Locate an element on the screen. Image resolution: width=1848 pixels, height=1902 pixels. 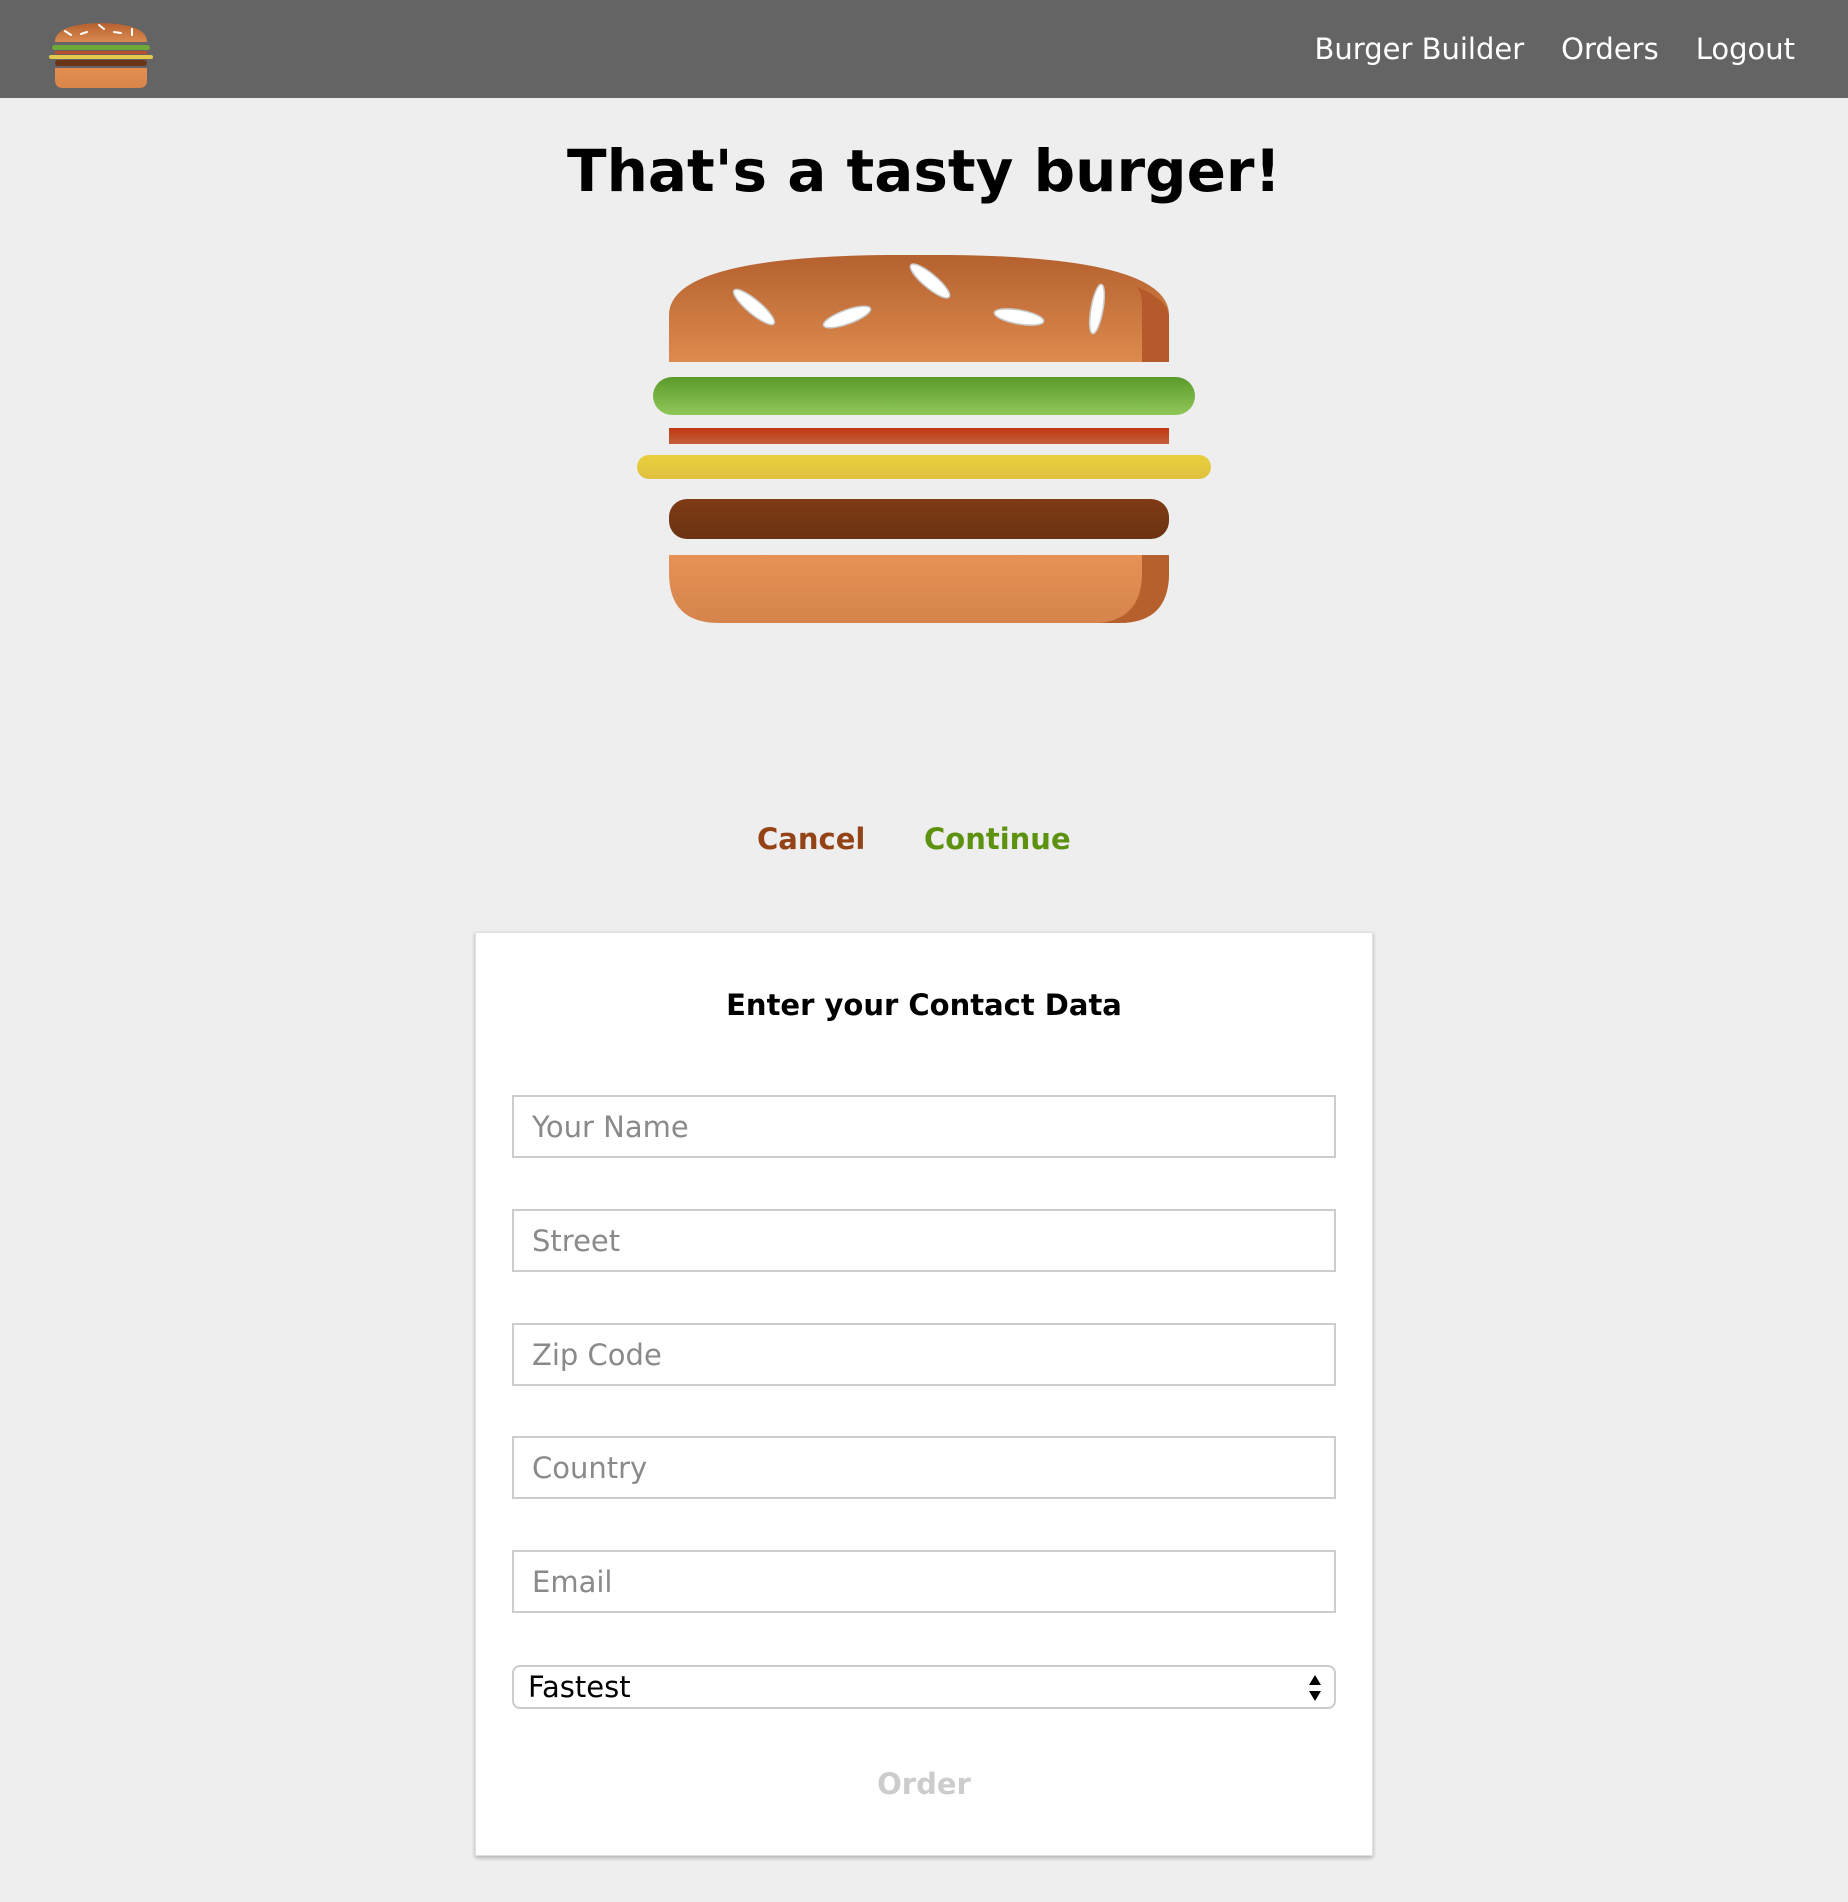
burger-preview is located at coordinates (924, 439).